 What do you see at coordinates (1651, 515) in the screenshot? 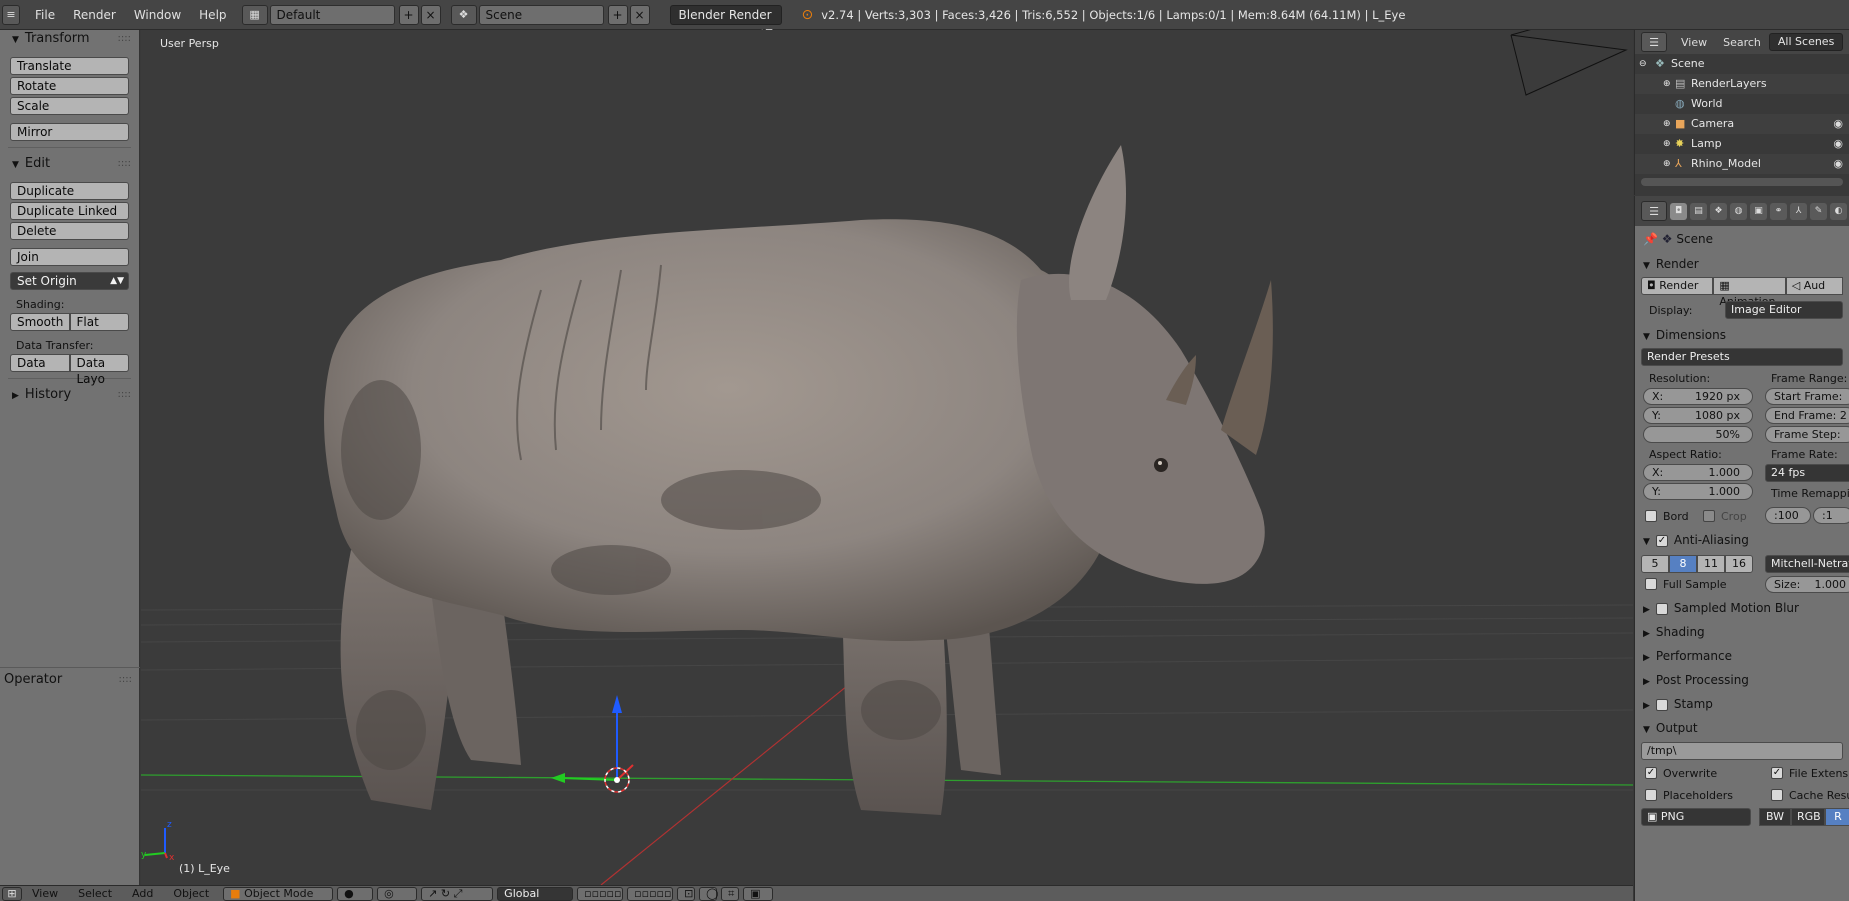
I see `border-checkbox` at bounding box center [1651, 515].